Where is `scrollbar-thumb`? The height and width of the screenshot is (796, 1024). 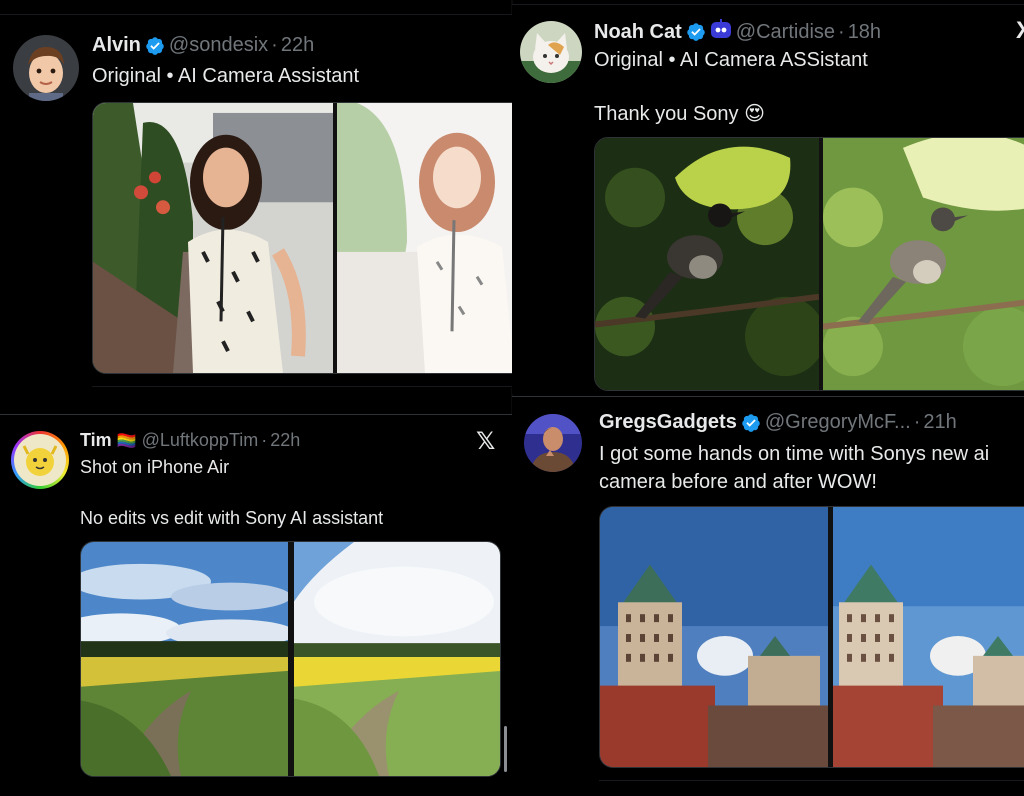
scrollbar-thumb is located at coordinates (505, 749).